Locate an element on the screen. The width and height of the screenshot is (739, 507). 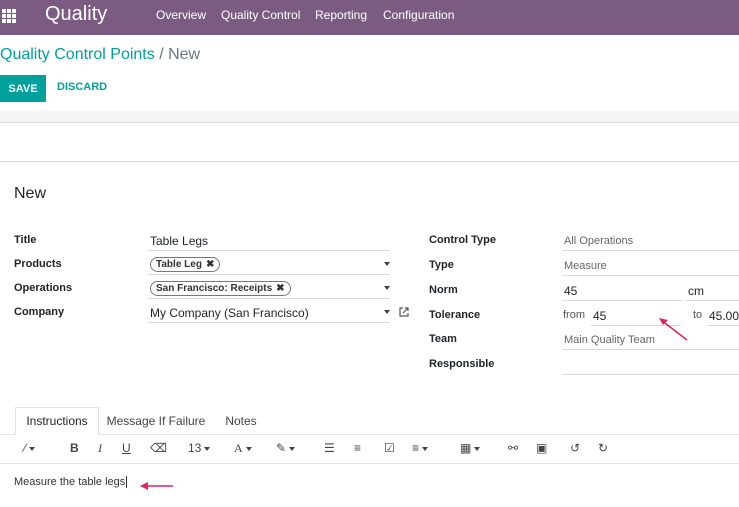
checklist-icon: ☑ is located at coordinates (389, 448).